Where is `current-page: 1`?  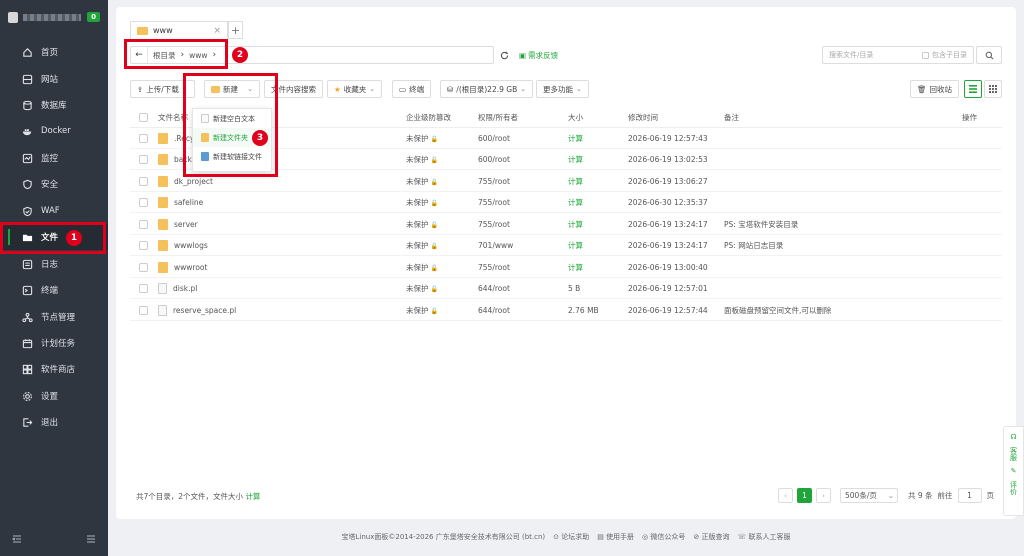 current-page: 1 is located at coordinates (804, 495).